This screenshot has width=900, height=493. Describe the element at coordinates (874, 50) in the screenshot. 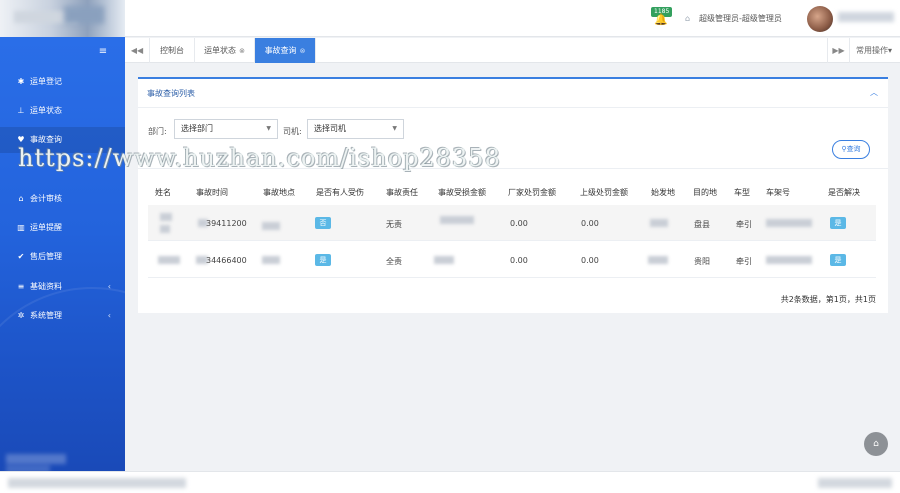

I see `common-operations-menu: 常用操作▾` at that location.